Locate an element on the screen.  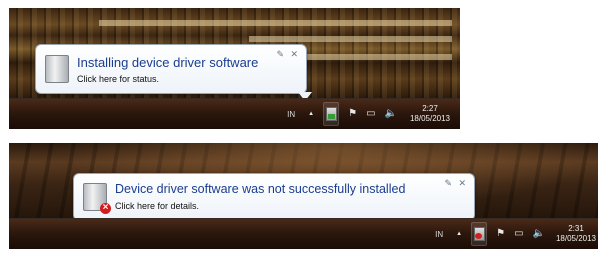
clock: 2:31 18/05/2013 is located at coordinates (576, 234).